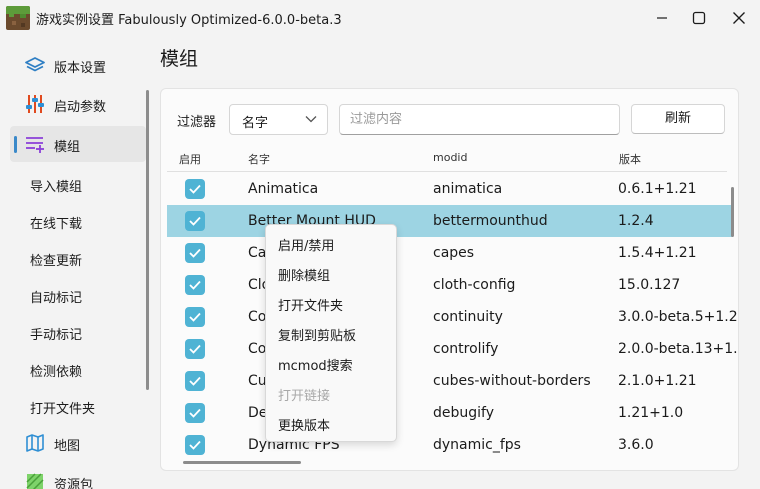 The image size is (760, 489). Describe the element at coordinates (80, 107) in the screenshot. I see `sidebar-item-label: 启动参数` at that location.